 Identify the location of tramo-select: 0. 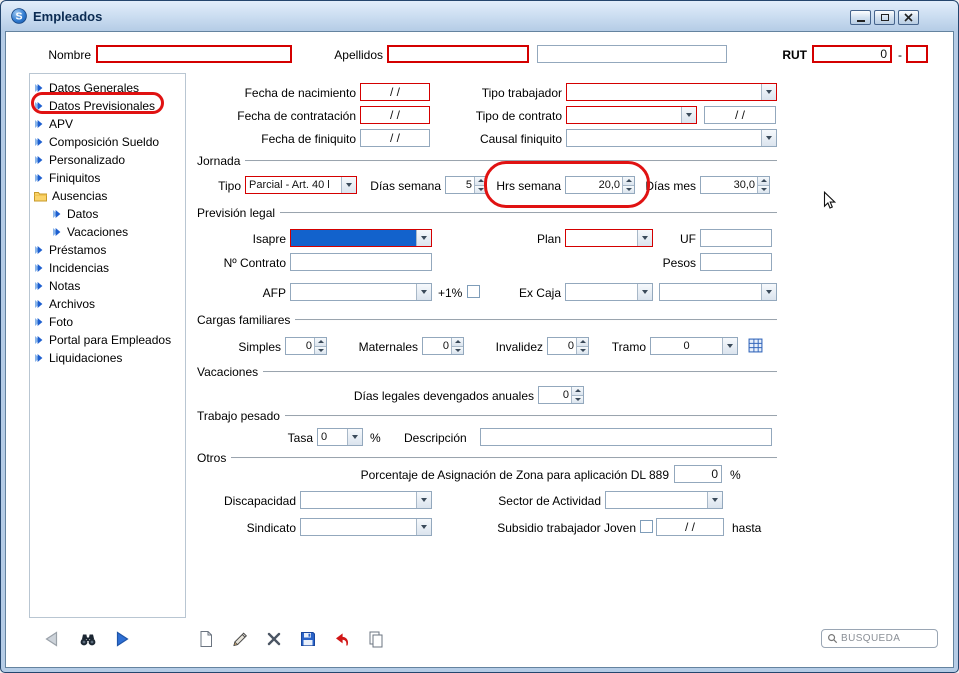
(694, 346).